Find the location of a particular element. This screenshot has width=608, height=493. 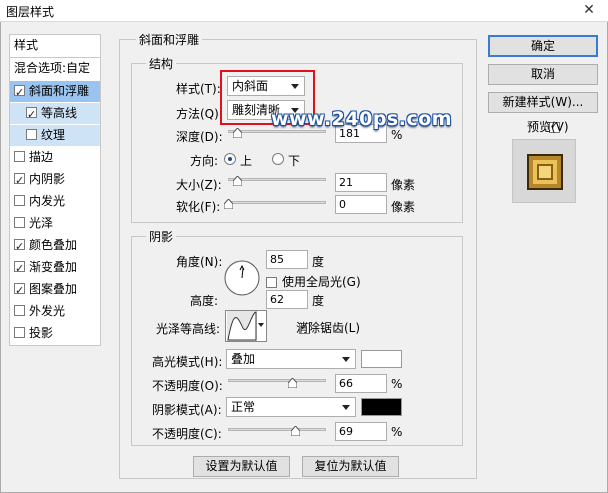

checkbox-outer-glow is located at coordinates (19, 310).